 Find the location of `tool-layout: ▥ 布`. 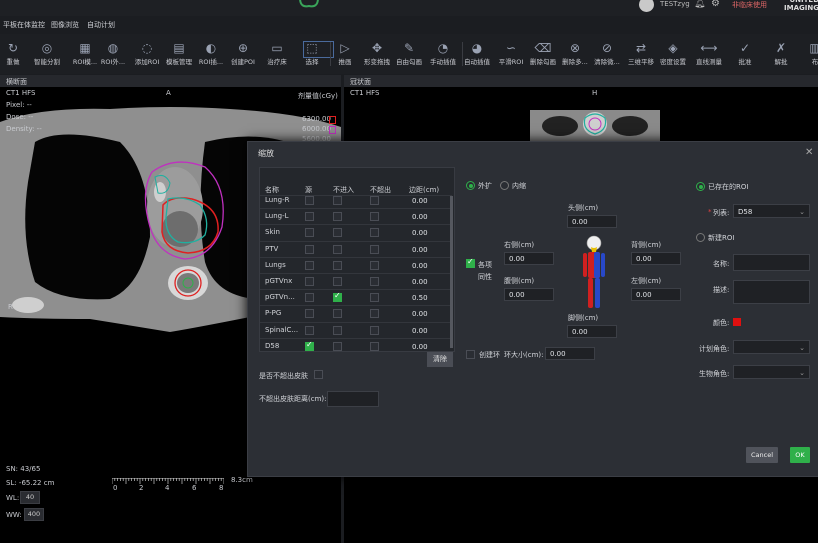

tool-layout: ▥ 布 is located at coordinates (808, 53).